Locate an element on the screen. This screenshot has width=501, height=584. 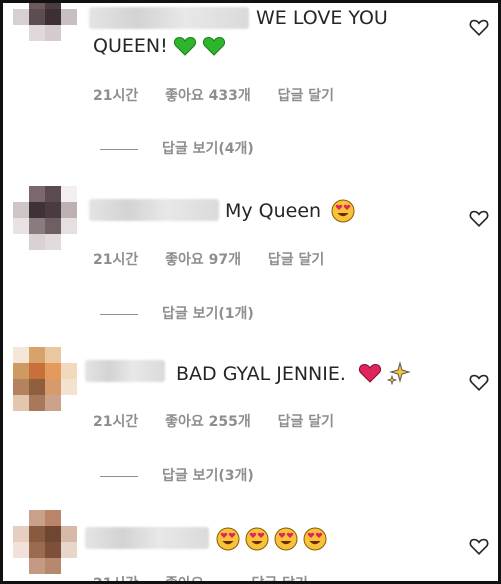
view-replies-label: 답글 보기(4개) is located at coordinates (208, 149).